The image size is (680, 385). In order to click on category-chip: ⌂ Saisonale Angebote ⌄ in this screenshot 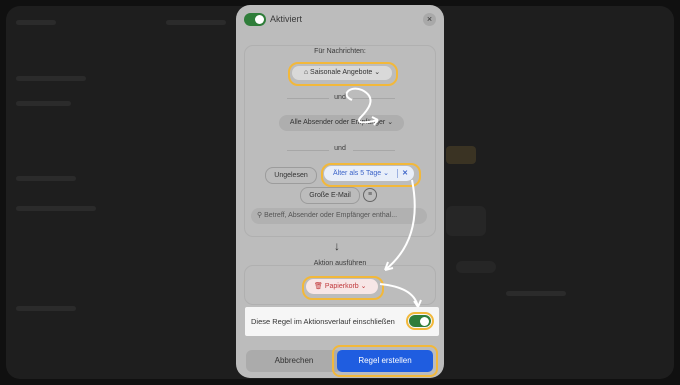, I will do `click(342, 73)`.